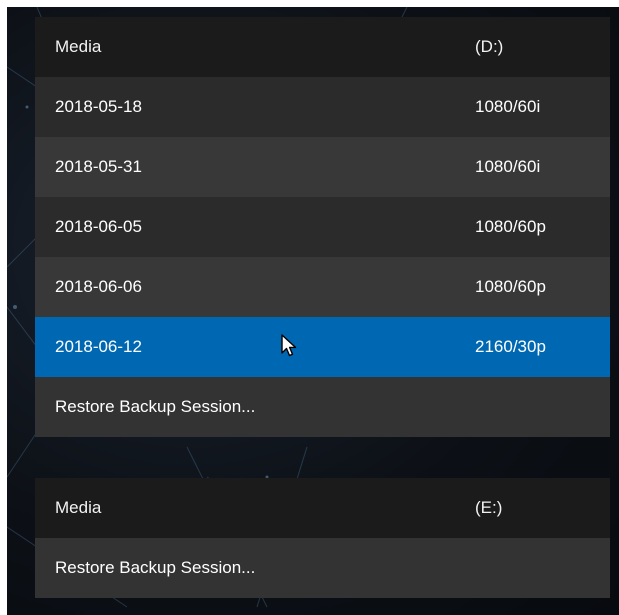  Describe the element at coordinates (489, 46) in the screenshot. I see `drive-d-letter: (D:)` at that location.